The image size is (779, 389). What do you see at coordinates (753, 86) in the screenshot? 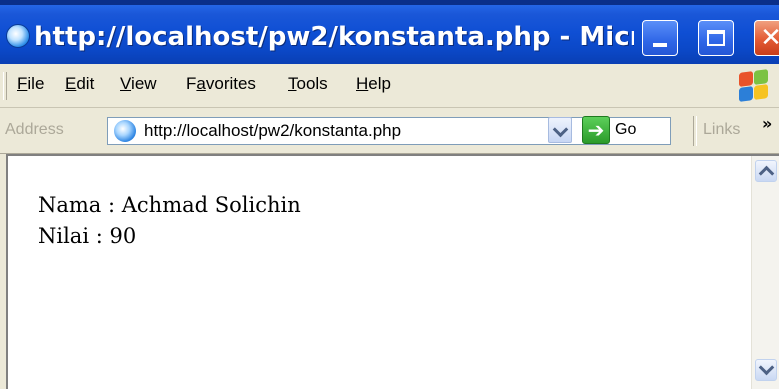
I see `windows-logo-icon` at bounding box center [753, 86].